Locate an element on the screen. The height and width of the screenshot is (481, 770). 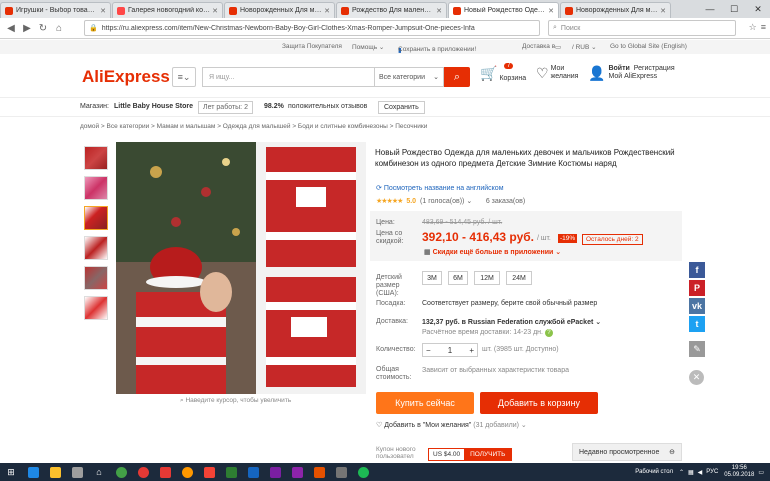
home-icon: ⌂ is located at coordinates (59, 28).